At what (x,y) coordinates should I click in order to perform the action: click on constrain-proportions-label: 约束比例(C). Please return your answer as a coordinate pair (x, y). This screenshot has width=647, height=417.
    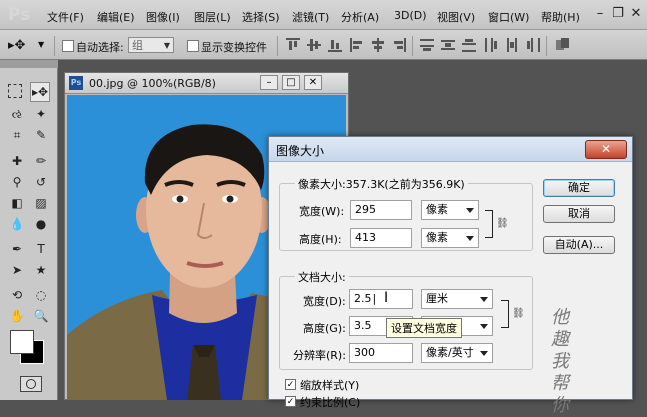
    Looking at the image, I should click on (330, 402).